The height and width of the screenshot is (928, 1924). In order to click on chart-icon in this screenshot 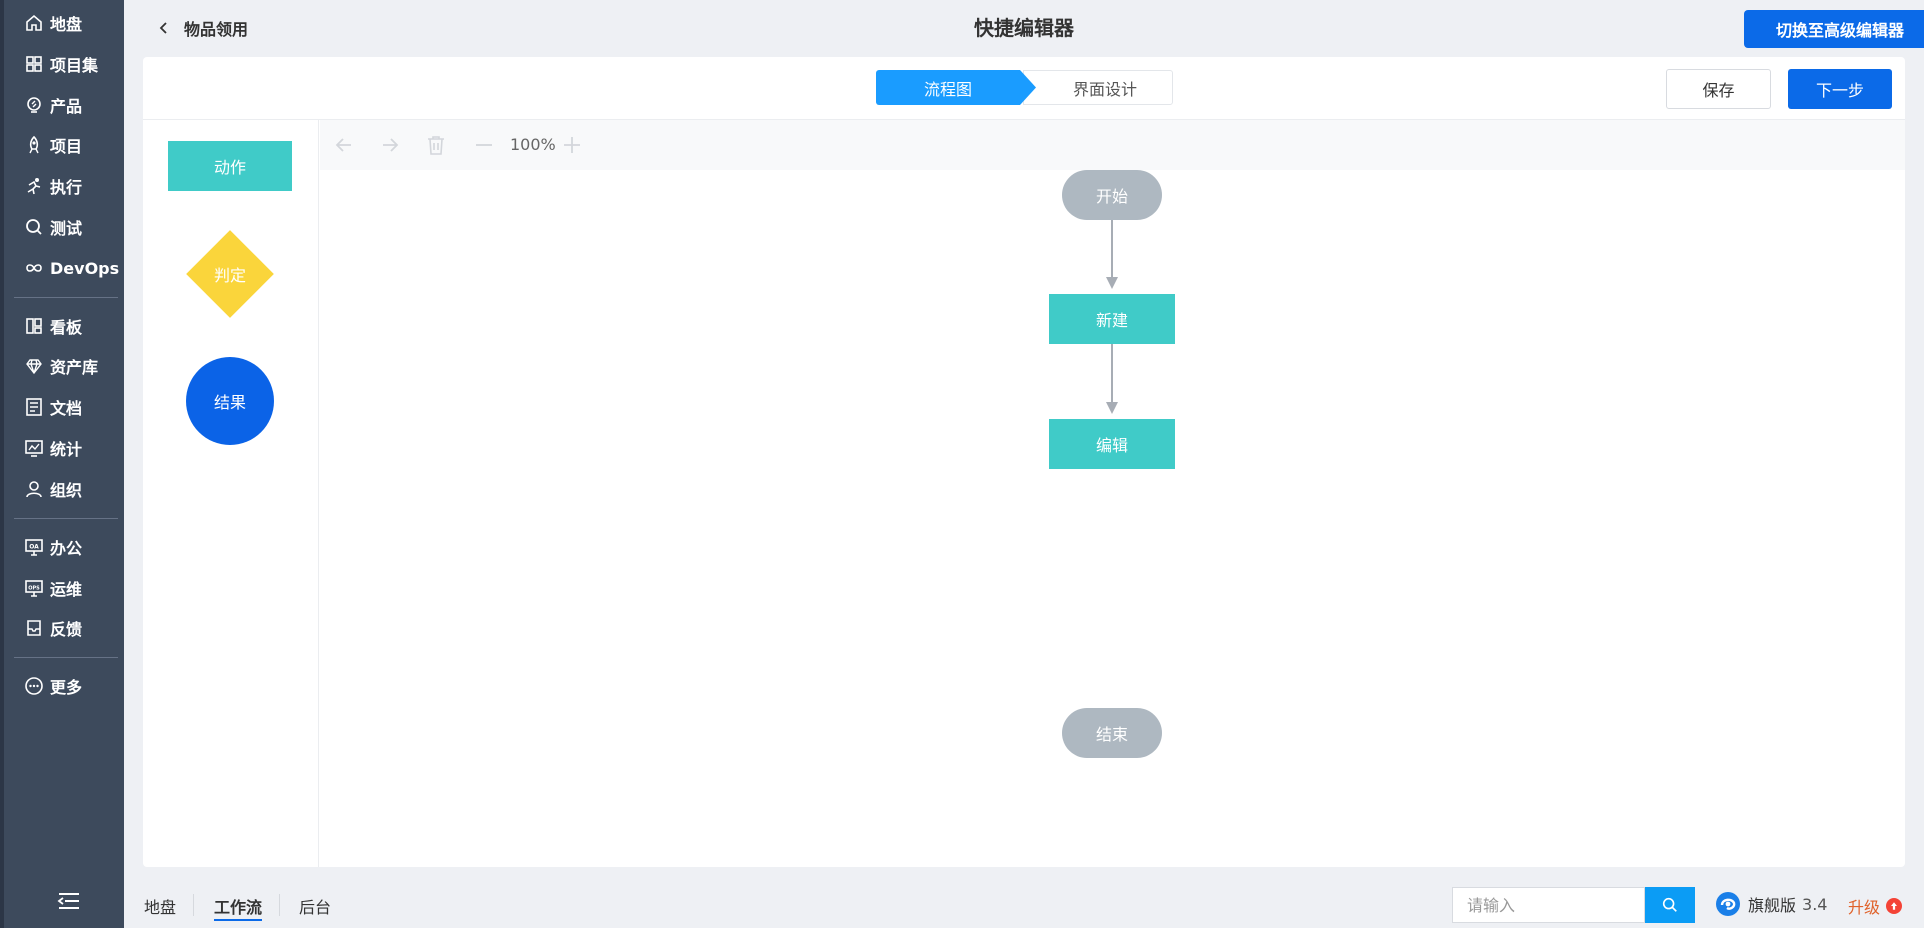, I will do `click(34, 448)`.